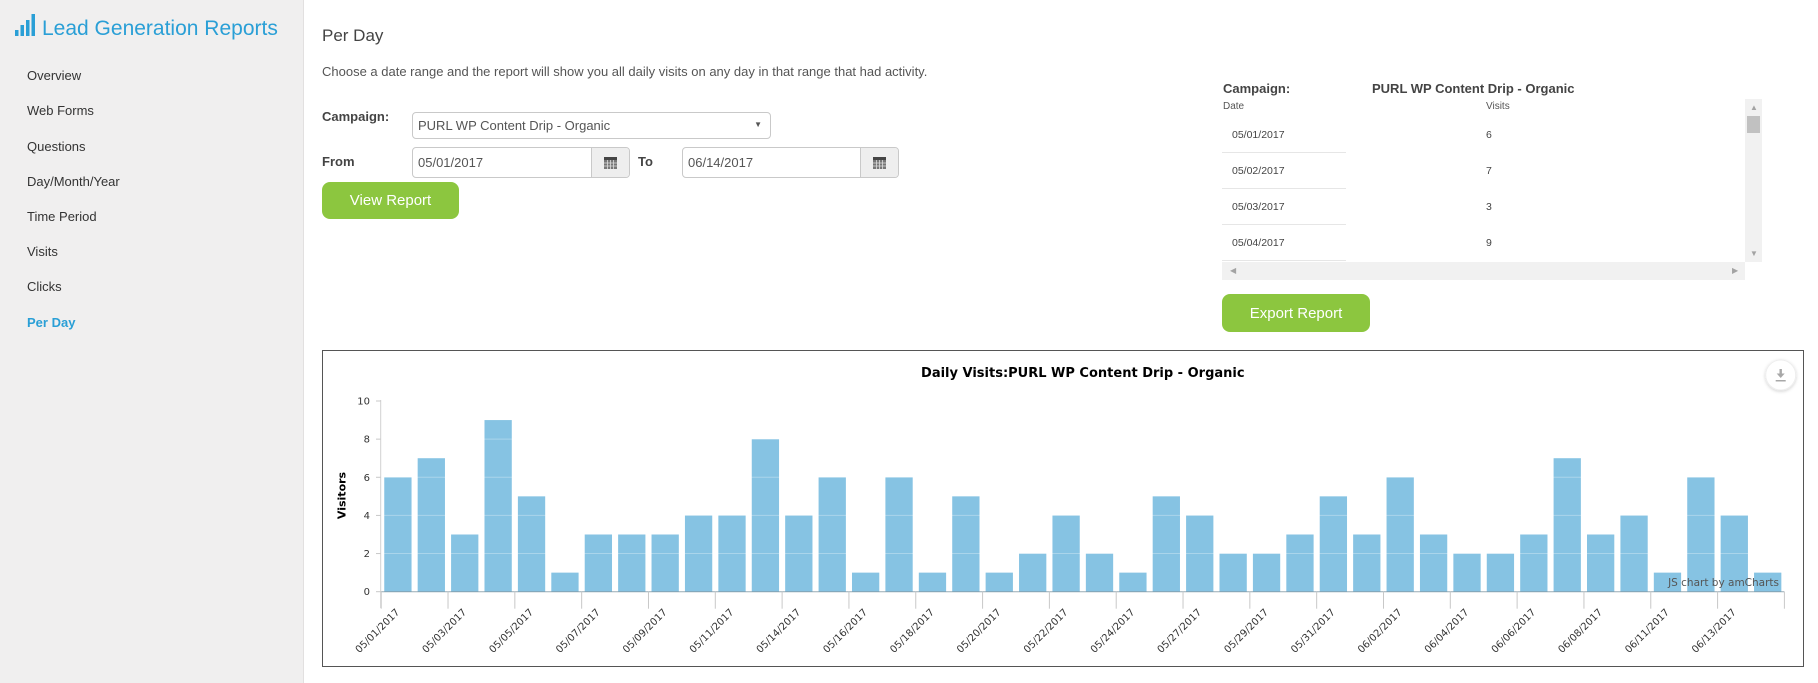 The width and height of the screenshot is (1818, 683). What do you see at coordinates (1647, 631) in the screenshot?
I see `x-tick-label: 06/11/2017` at bounding box center [1647, 631].